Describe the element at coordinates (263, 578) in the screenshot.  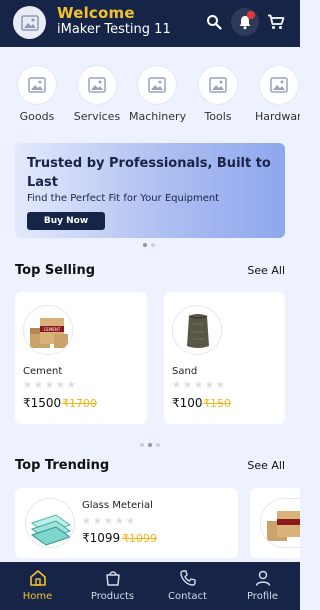
I see `person-icon` at that location.